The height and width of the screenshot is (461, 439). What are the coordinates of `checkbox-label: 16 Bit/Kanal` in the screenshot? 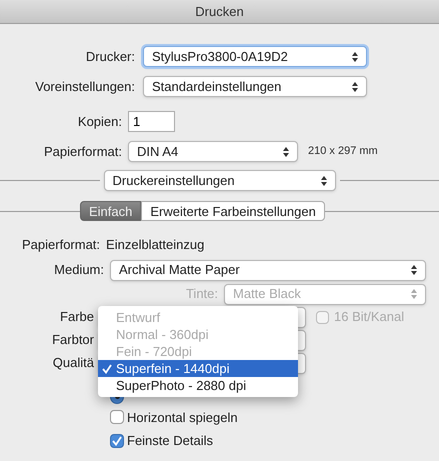 It's located at (369, 317).